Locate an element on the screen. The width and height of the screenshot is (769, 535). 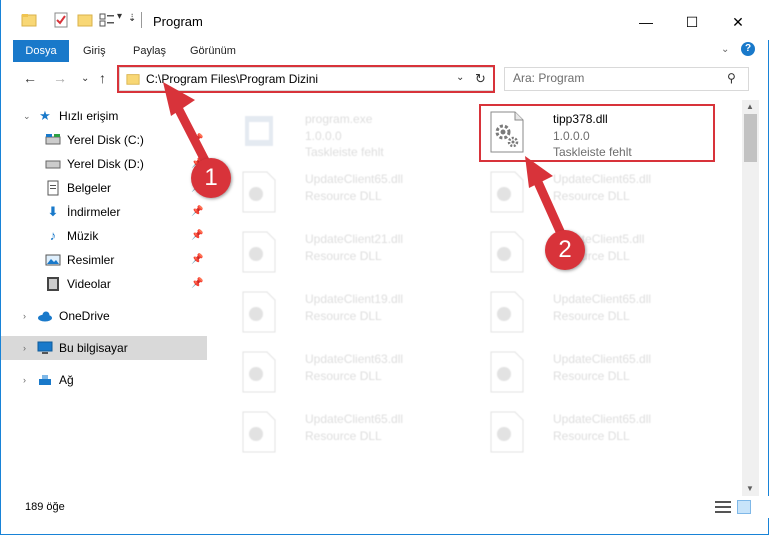
sidebar-item-network: › Ağ is located at coordinates (104, 380).